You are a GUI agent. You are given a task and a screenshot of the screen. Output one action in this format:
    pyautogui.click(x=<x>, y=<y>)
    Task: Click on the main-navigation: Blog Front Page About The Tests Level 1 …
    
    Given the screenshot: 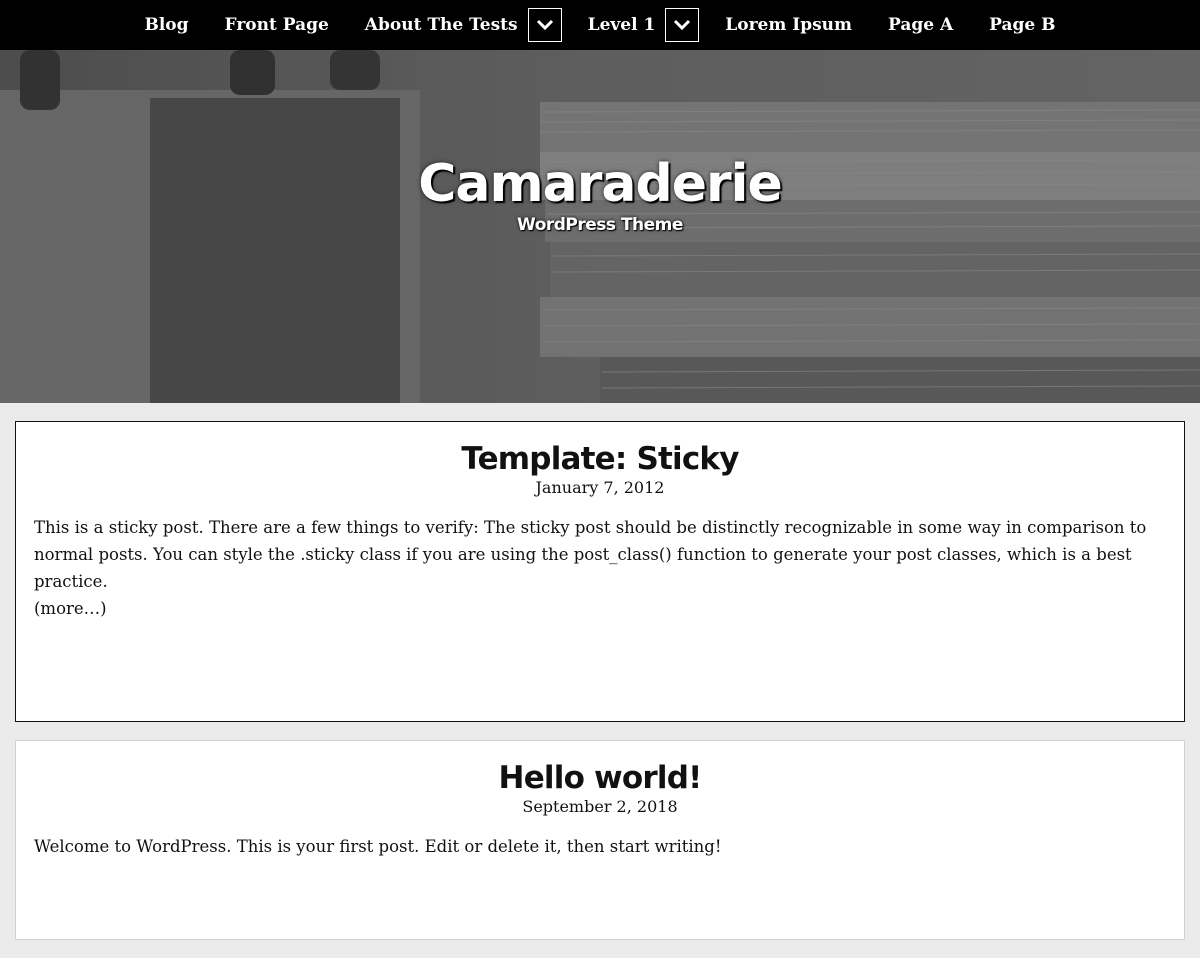 What is the action you would take?
    pyautogui.click(x=600, y=25)
    